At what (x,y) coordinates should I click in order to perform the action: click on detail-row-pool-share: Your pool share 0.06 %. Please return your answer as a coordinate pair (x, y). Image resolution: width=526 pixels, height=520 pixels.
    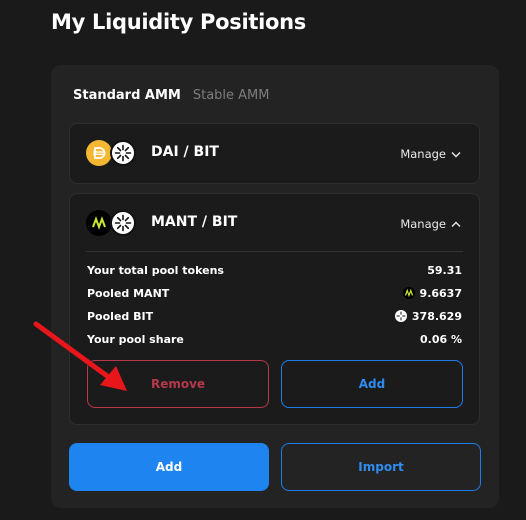
    Looking at the image, I should click on (274, 339).